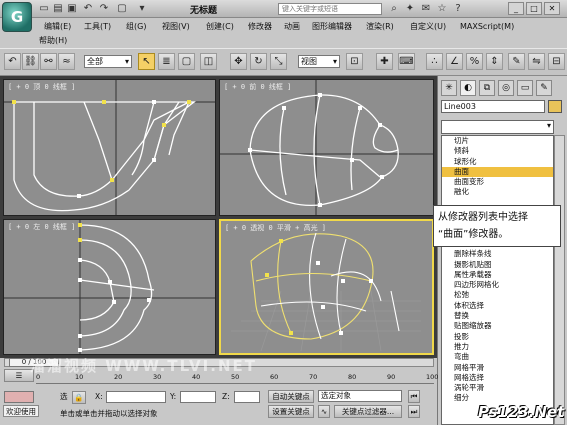  Describe the element at coordinates (53, 40) in the screenshot. I see `menu-help: 帮助(H)` at that location.